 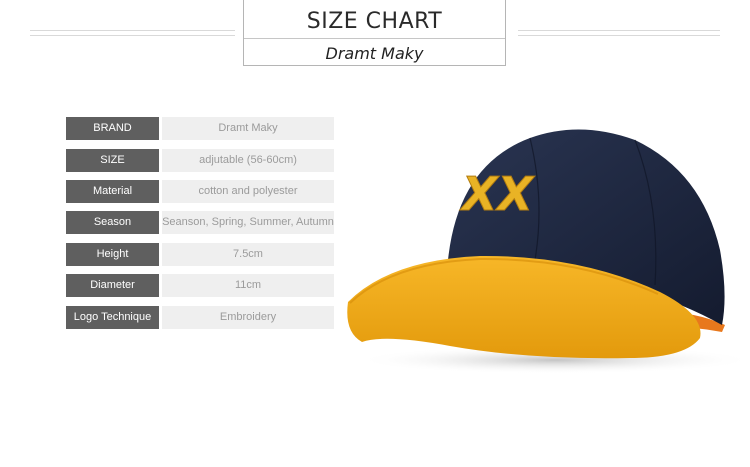 What do you see at coordinates (112, 317) in the screenshot?
I see `spec-label: Logo Technique` at bounding box center [112, 317].